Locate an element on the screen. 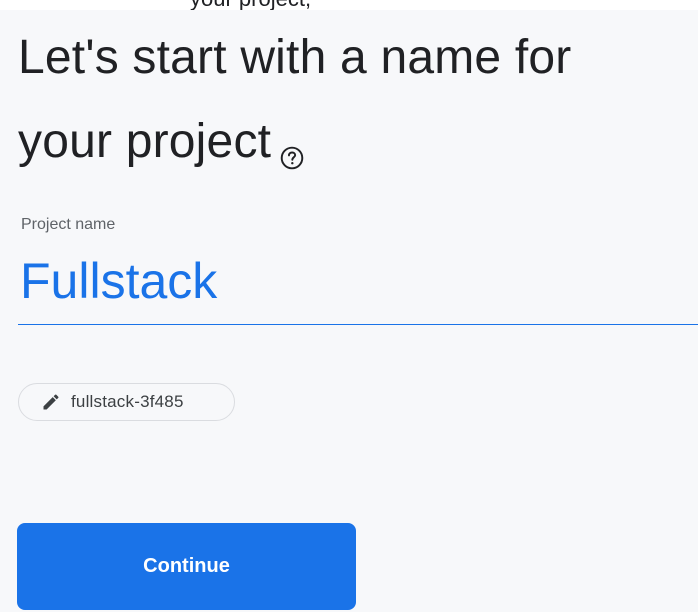 The image size is (698, 612). page-title-line-2-text: your project is located at coordinates (145, 141).